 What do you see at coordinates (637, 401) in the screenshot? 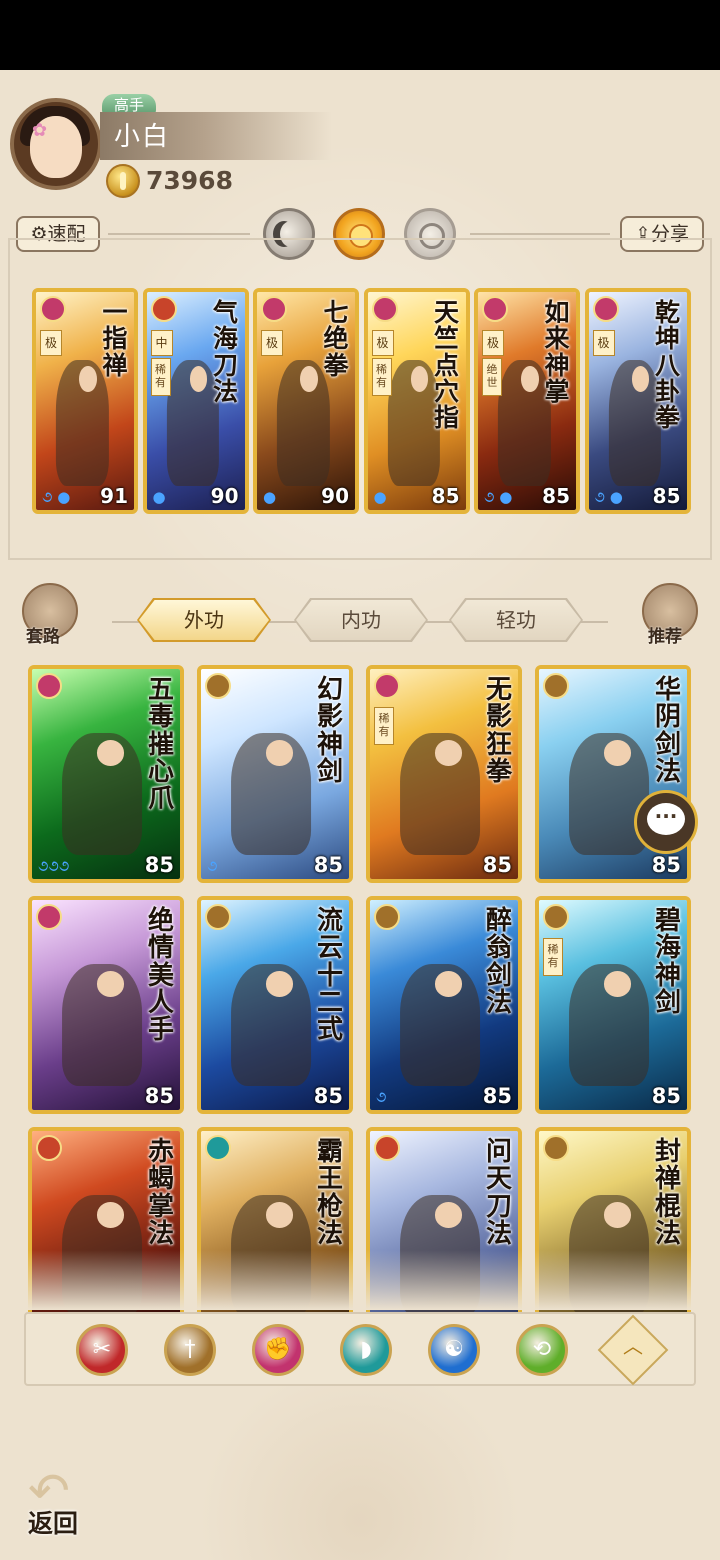
I see `equipped-skill-card: 极 乾坤八卦拳 ૭ ● 85` at bounding box center [637, 401].